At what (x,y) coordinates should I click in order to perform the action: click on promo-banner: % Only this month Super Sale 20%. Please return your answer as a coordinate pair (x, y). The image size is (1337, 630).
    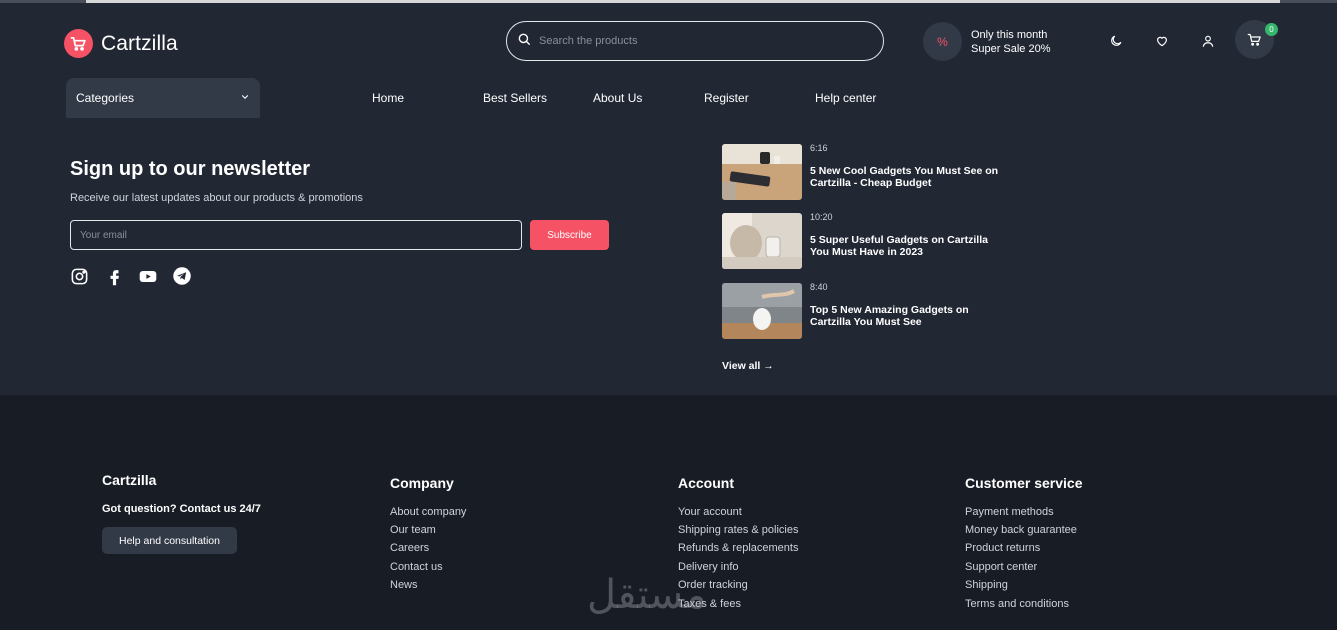
    Looking at the image, I should click on (987, 41).